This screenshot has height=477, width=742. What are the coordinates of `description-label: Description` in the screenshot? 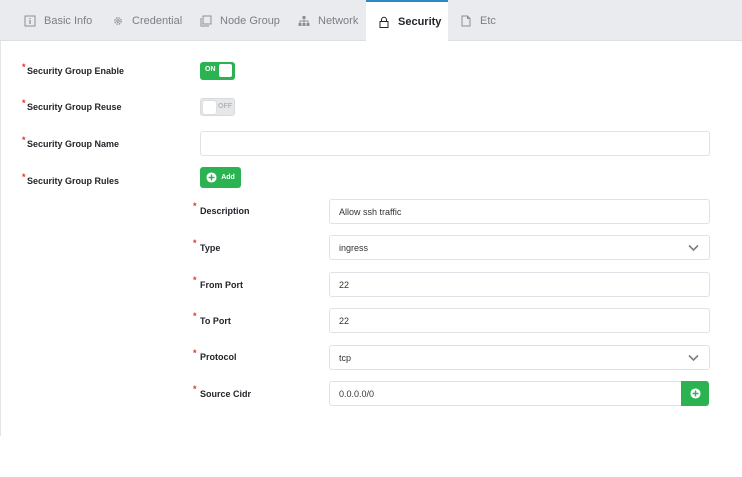 It's located at (225, 211).